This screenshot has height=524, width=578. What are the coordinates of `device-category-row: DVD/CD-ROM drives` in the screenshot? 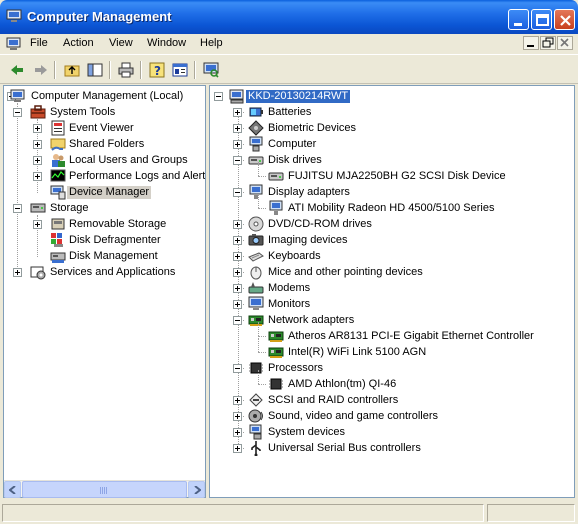 It's located at (390, 224).